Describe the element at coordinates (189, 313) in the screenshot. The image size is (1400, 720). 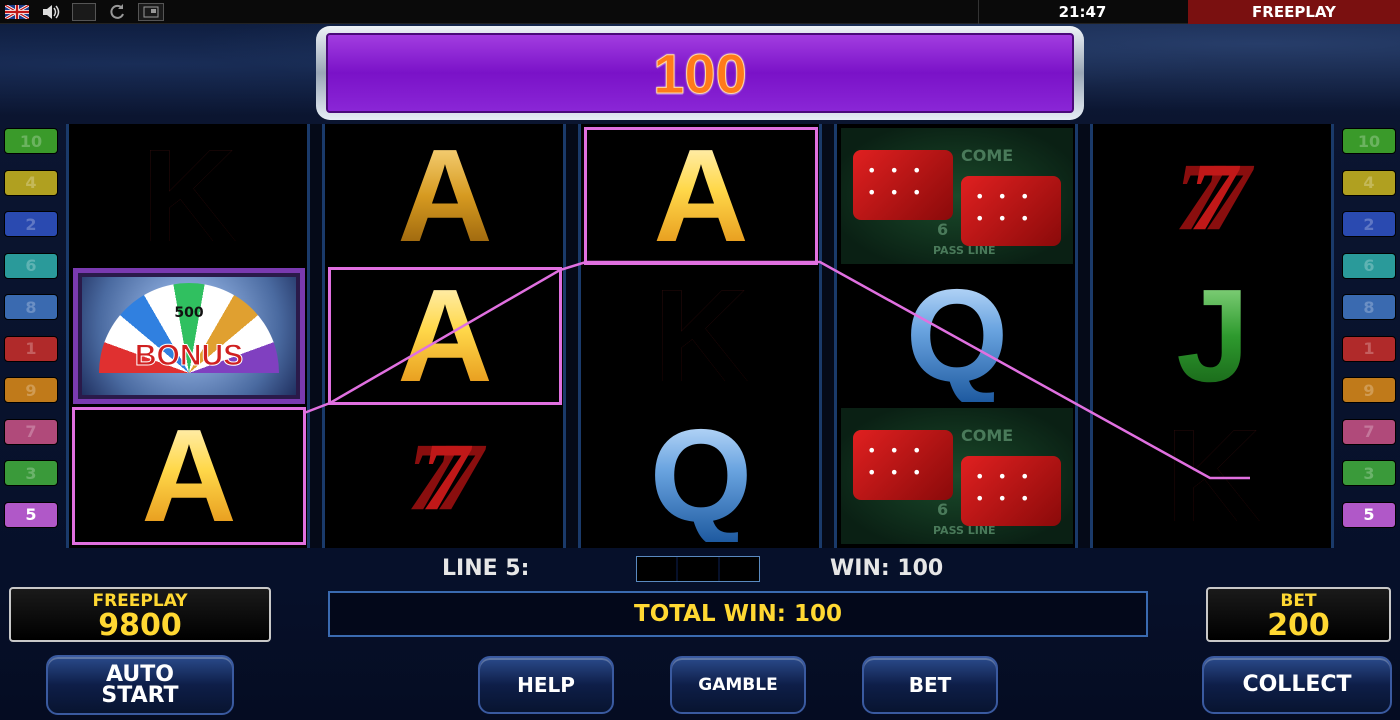
I see `wheel-number: 500` at that location.